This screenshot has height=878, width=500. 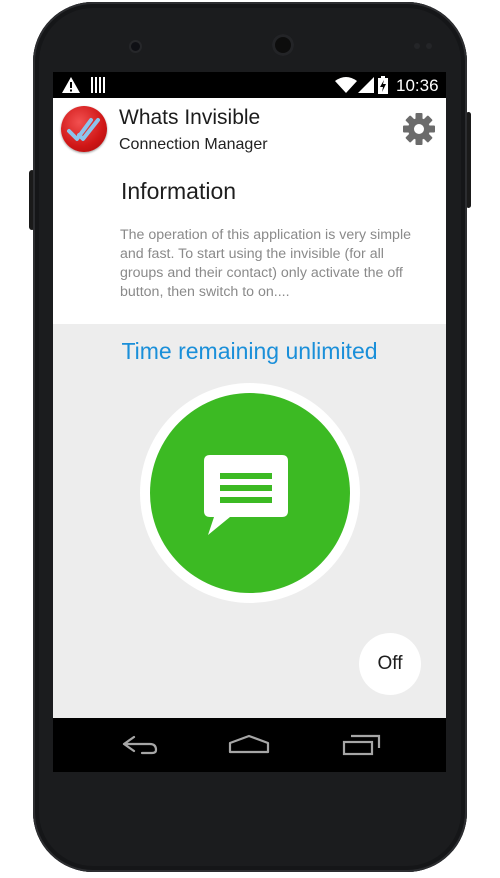 What do you see at coordinates (249, 351) in the screenshot?
I see `time-remaining-text: Time remaining unlimited` at bounding box center [249, 351].